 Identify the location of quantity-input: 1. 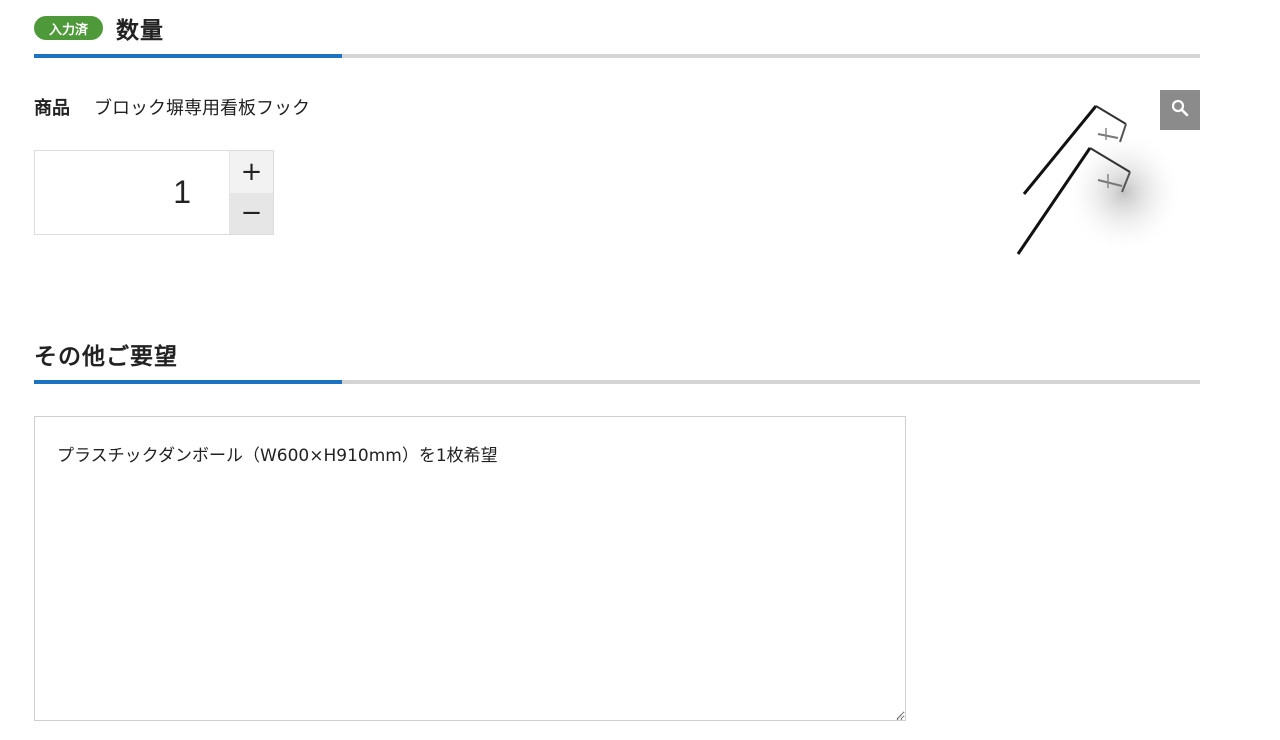
(132, 192).